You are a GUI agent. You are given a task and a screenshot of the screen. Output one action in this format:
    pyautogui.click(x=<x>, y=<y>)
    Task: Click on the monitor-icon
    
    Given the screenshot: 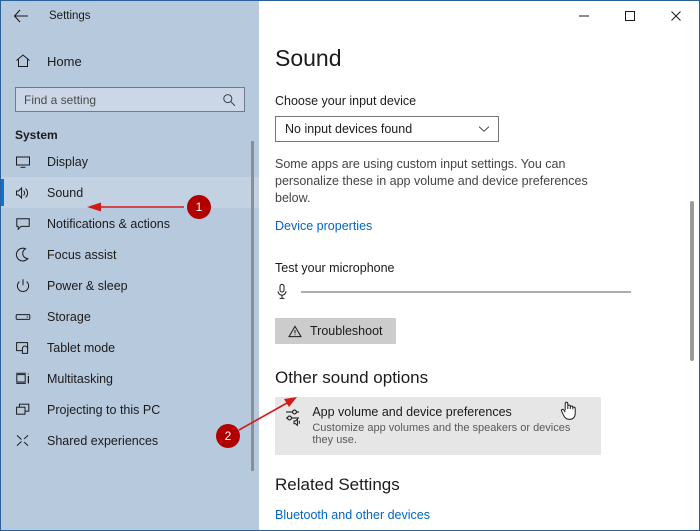 What is the action you would take?
    pyautogui.click(x=28, y=162)
    